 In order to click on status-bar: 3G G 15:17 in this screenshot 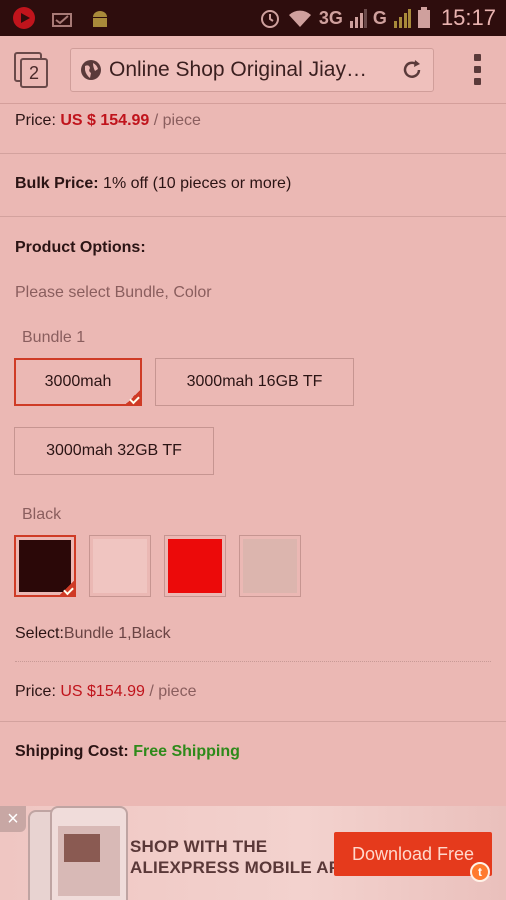, I will do `click(253, 18)`.